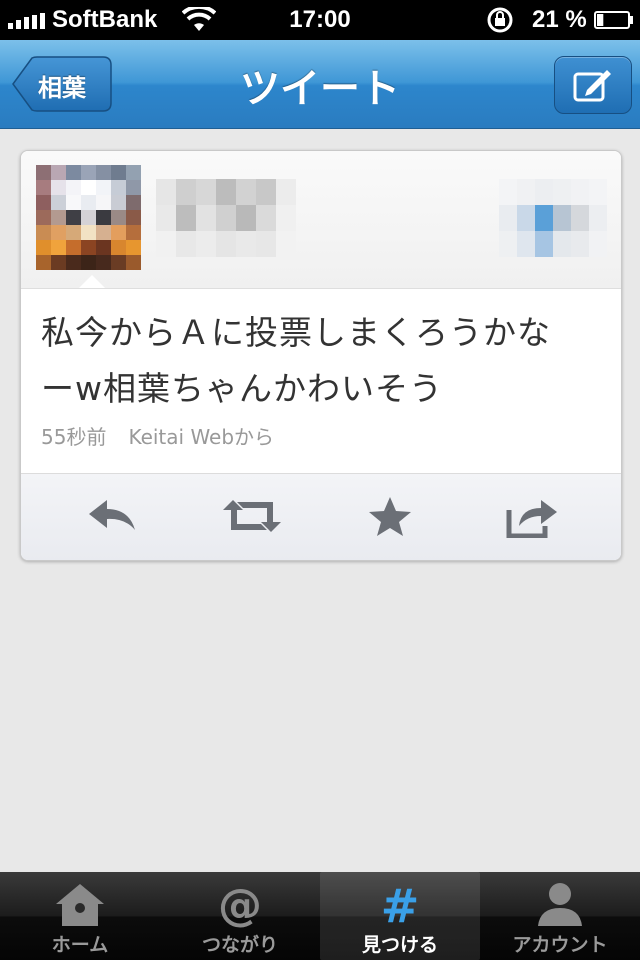 The width and height of the screenshot is (640, 960). I want to click on tweet-author-header, so click(321, 220).